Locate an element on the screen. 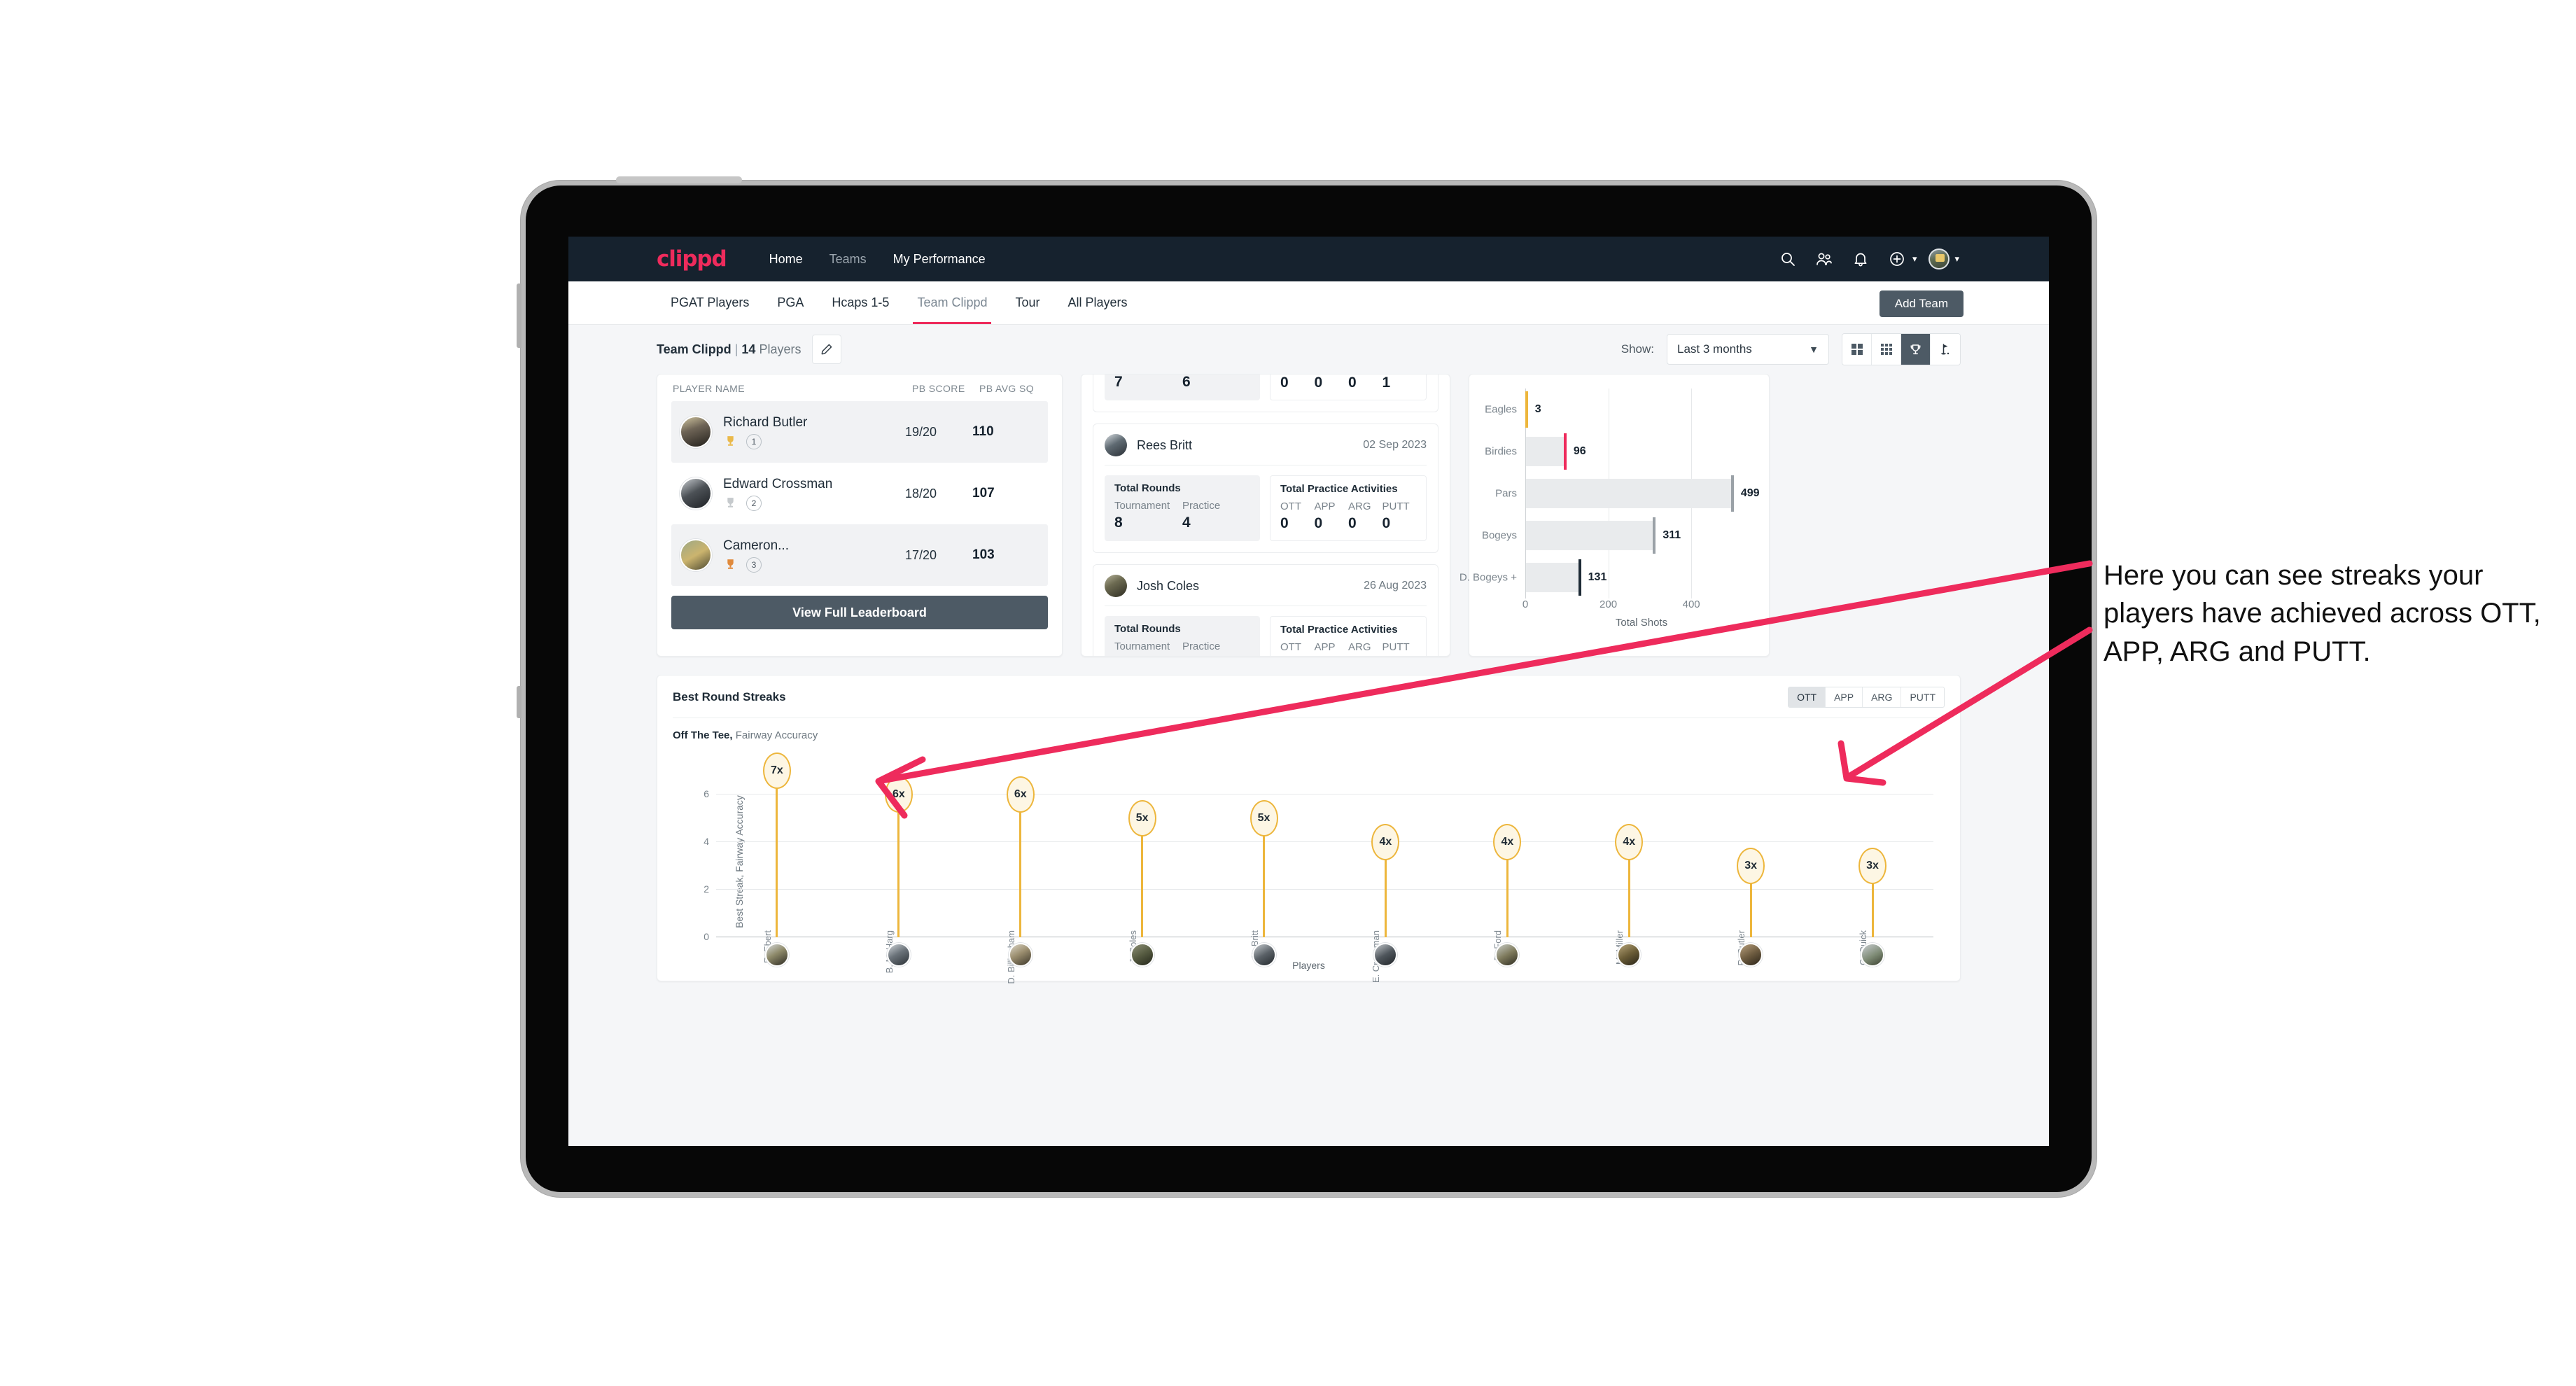 The width and height of the screenshot is (2576, 1386). arg-label: ARG is located at coordinates (1359, 647).